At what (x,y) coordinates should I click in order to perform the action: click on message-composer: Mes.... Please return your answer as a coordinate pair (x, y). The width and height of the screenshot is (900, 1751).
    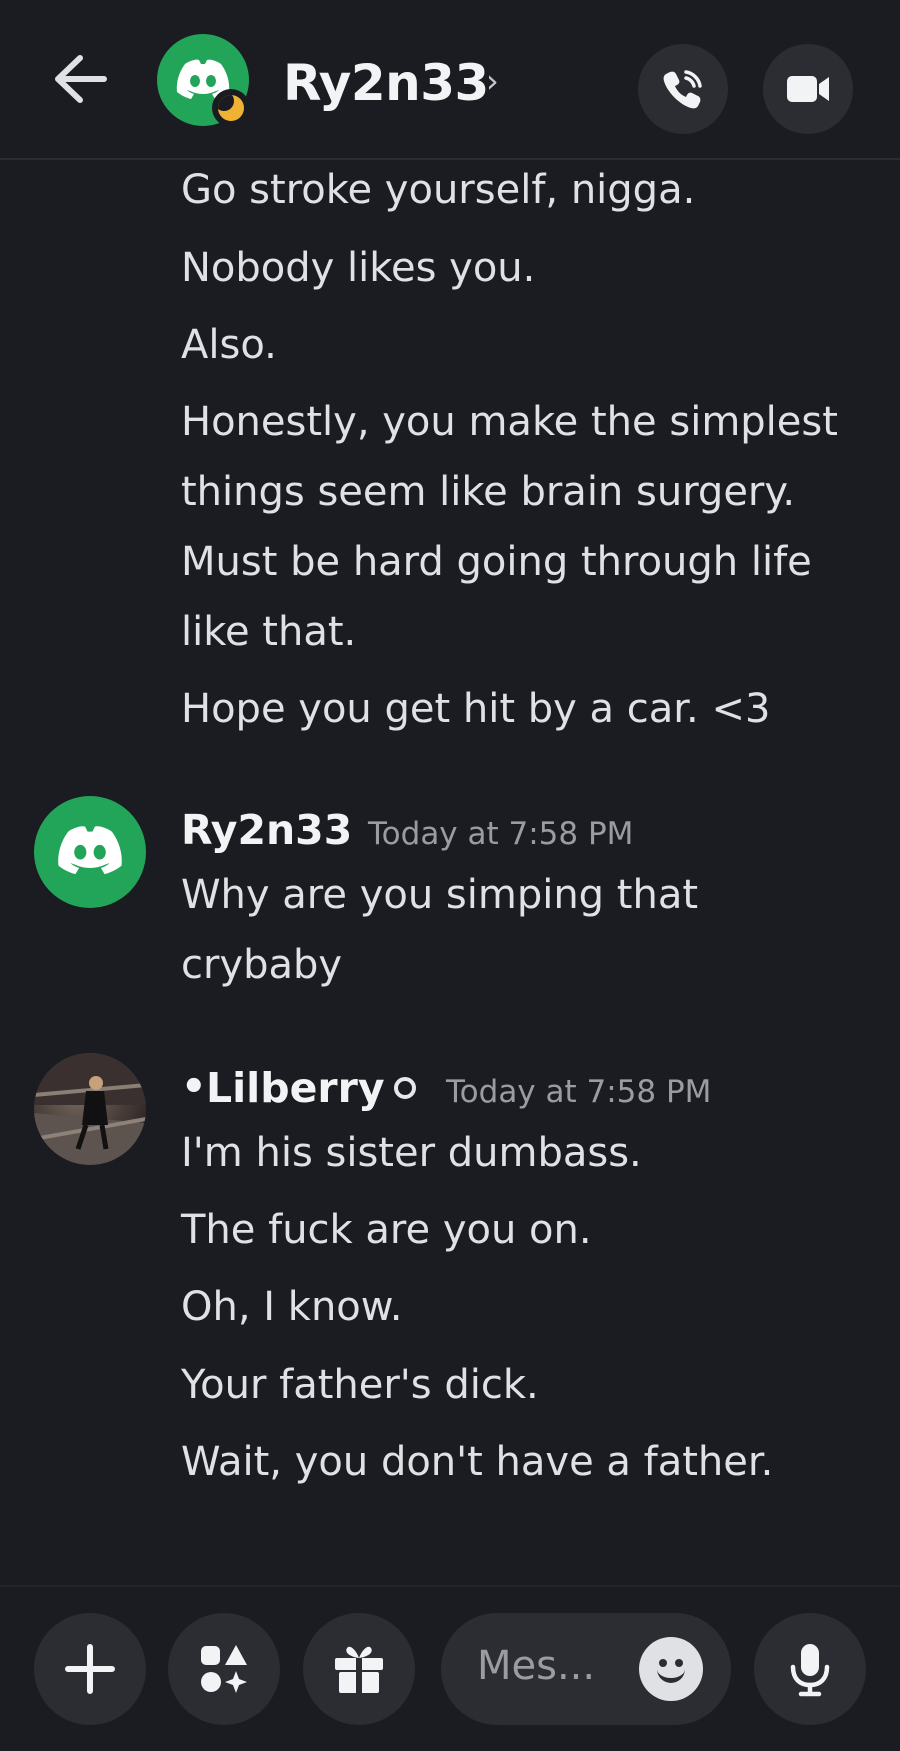
    Looking at the image, I should click on (450, 1668).